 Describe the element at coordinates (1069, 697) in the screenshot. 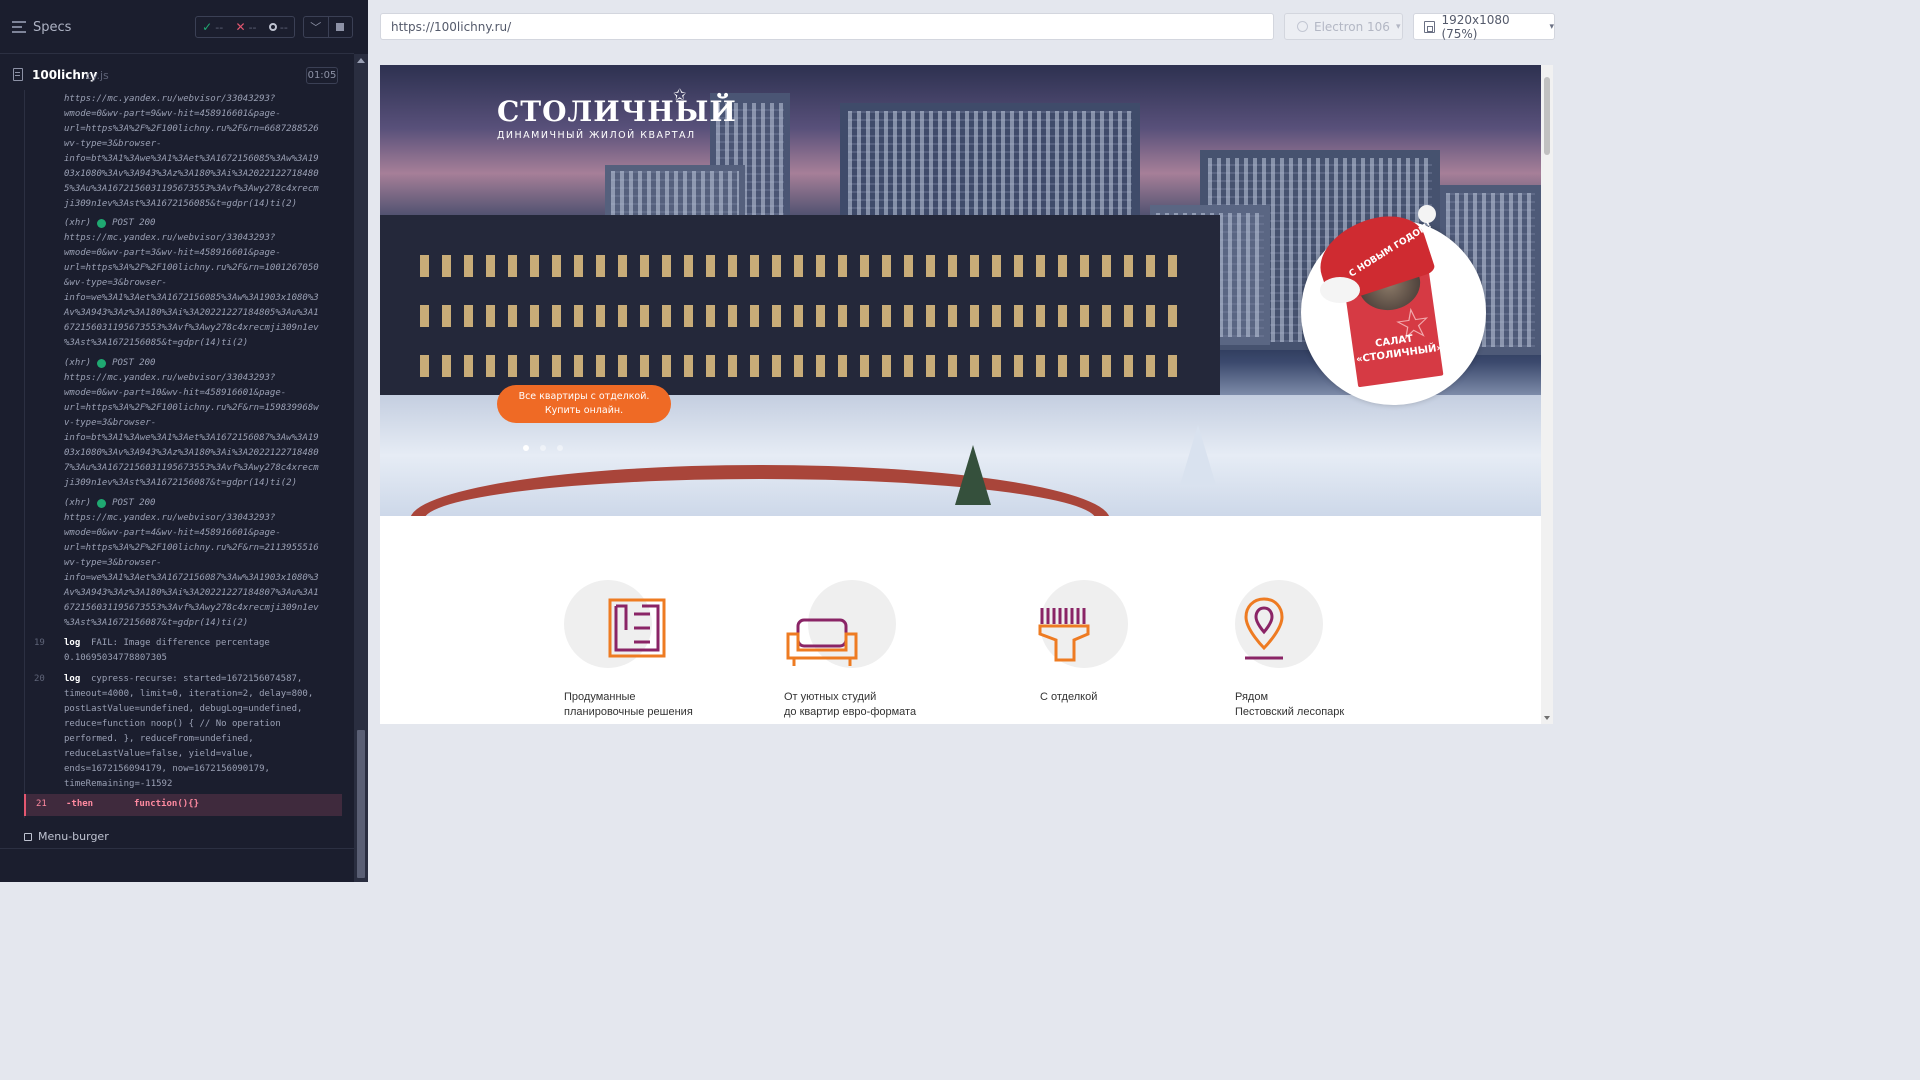

I see `feature-line1: С отделкой` at that location.